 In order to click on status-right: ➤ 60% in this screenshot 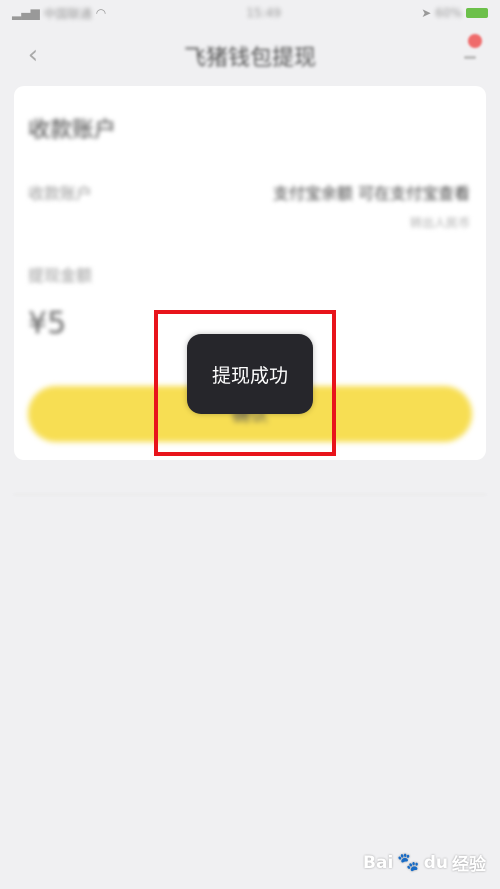, I will do `click(454, 13)`.